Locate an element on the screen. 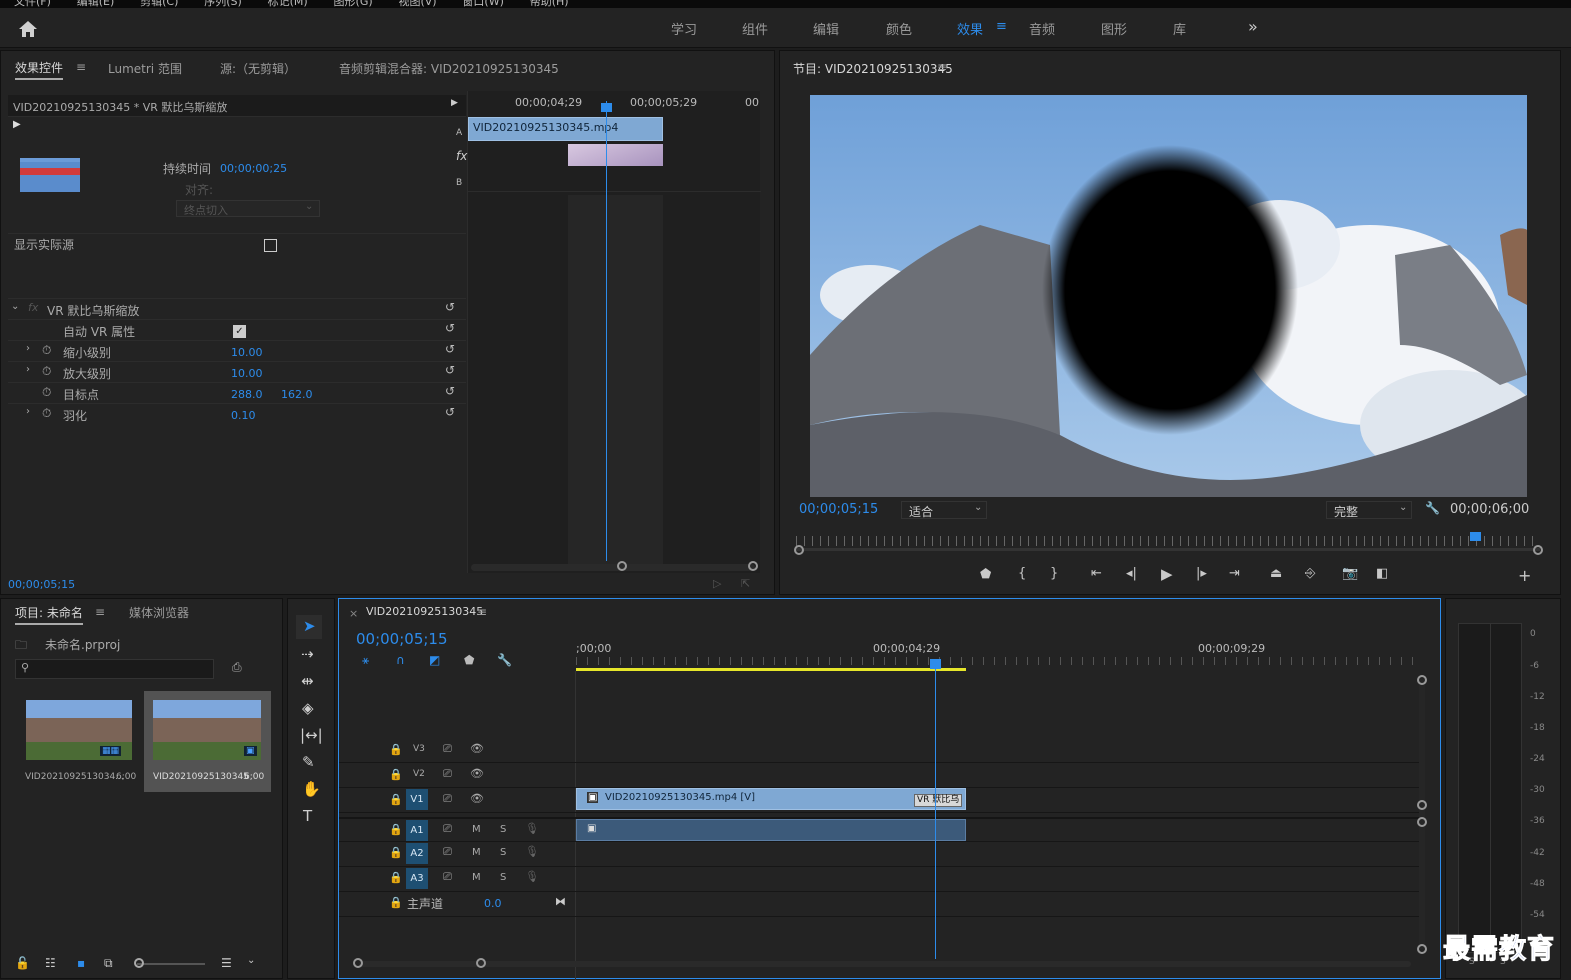 The image size is (1571, 980). menu-clip: 剪辑(C) is located at coordinates (159, 4).